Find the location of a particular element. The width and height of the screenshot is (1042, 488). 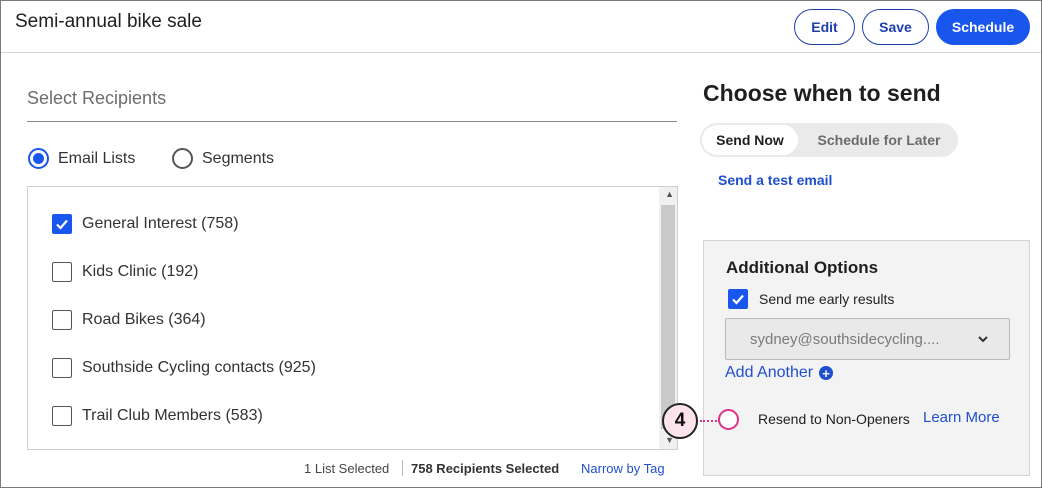

radio-email-lists: Email Lists is located at coordinates (81, 158).